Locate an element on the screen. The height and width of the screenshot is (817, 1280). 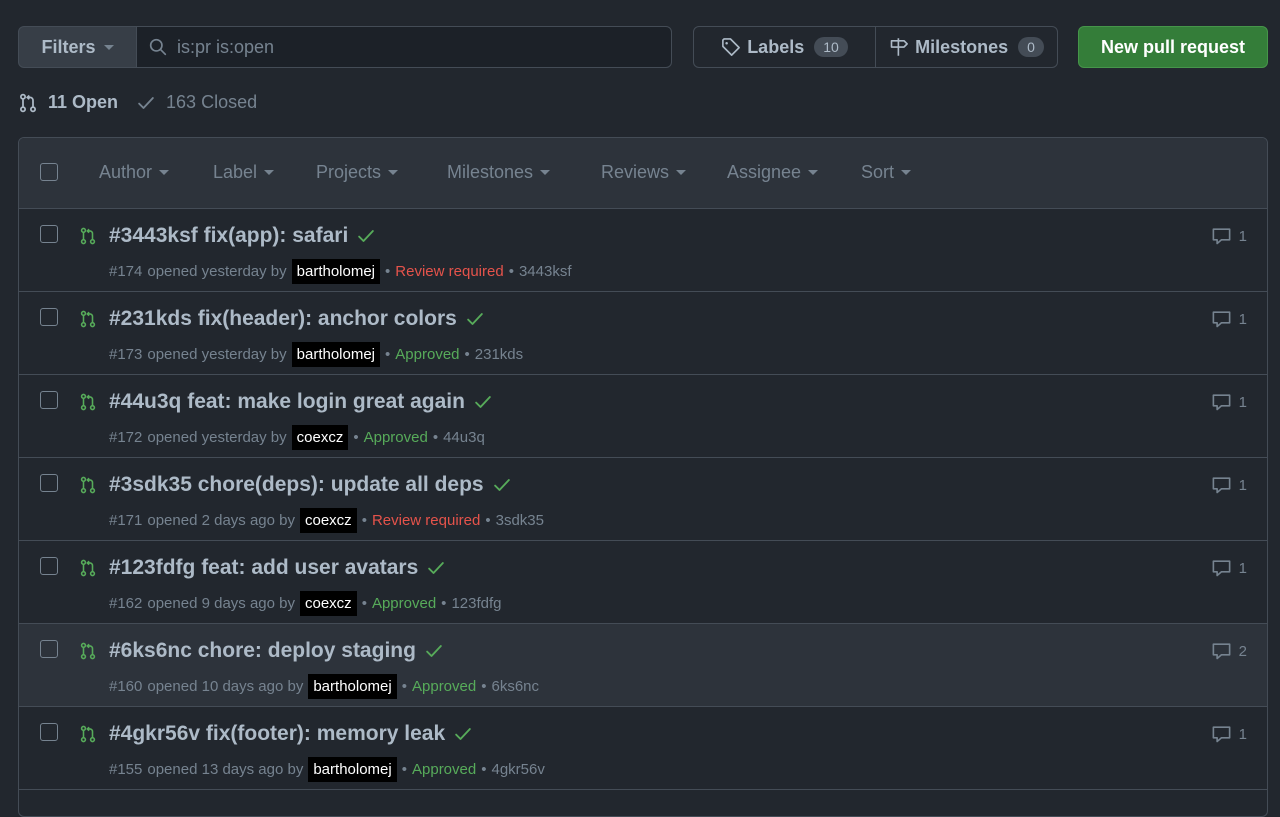
labels-button: Labels 10 is located at coordinates (784, 47).